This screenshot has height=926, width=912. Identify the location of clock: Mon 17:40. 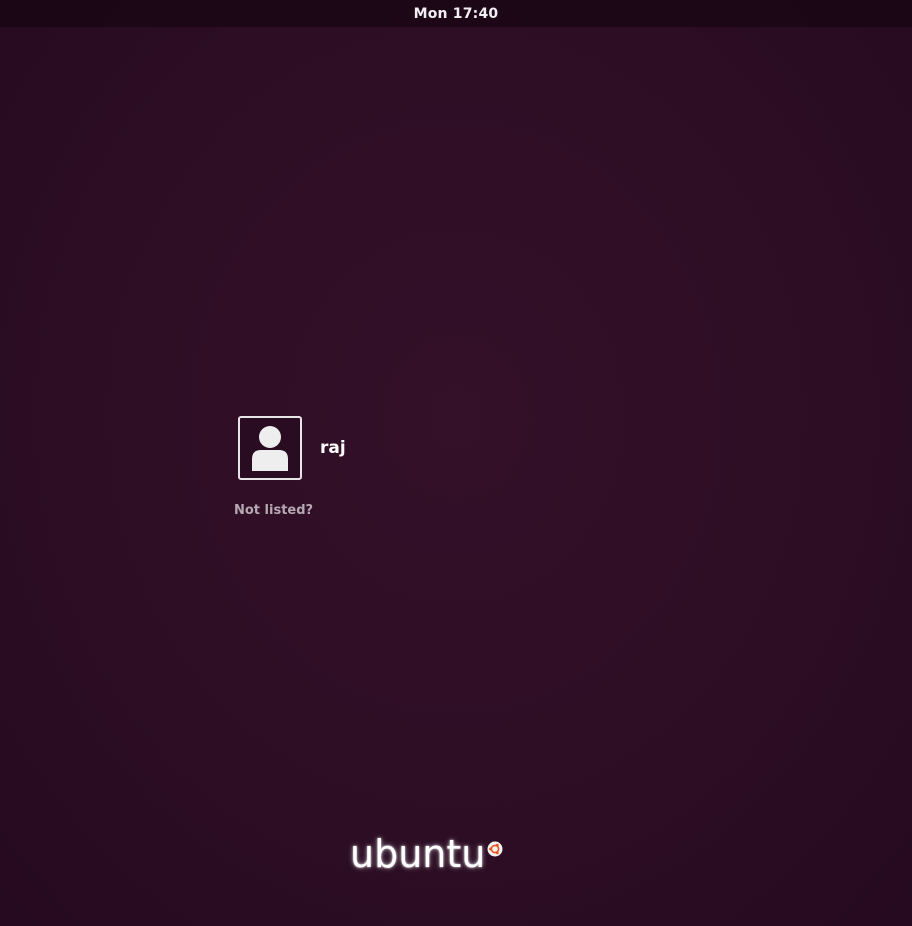
(456, 14).